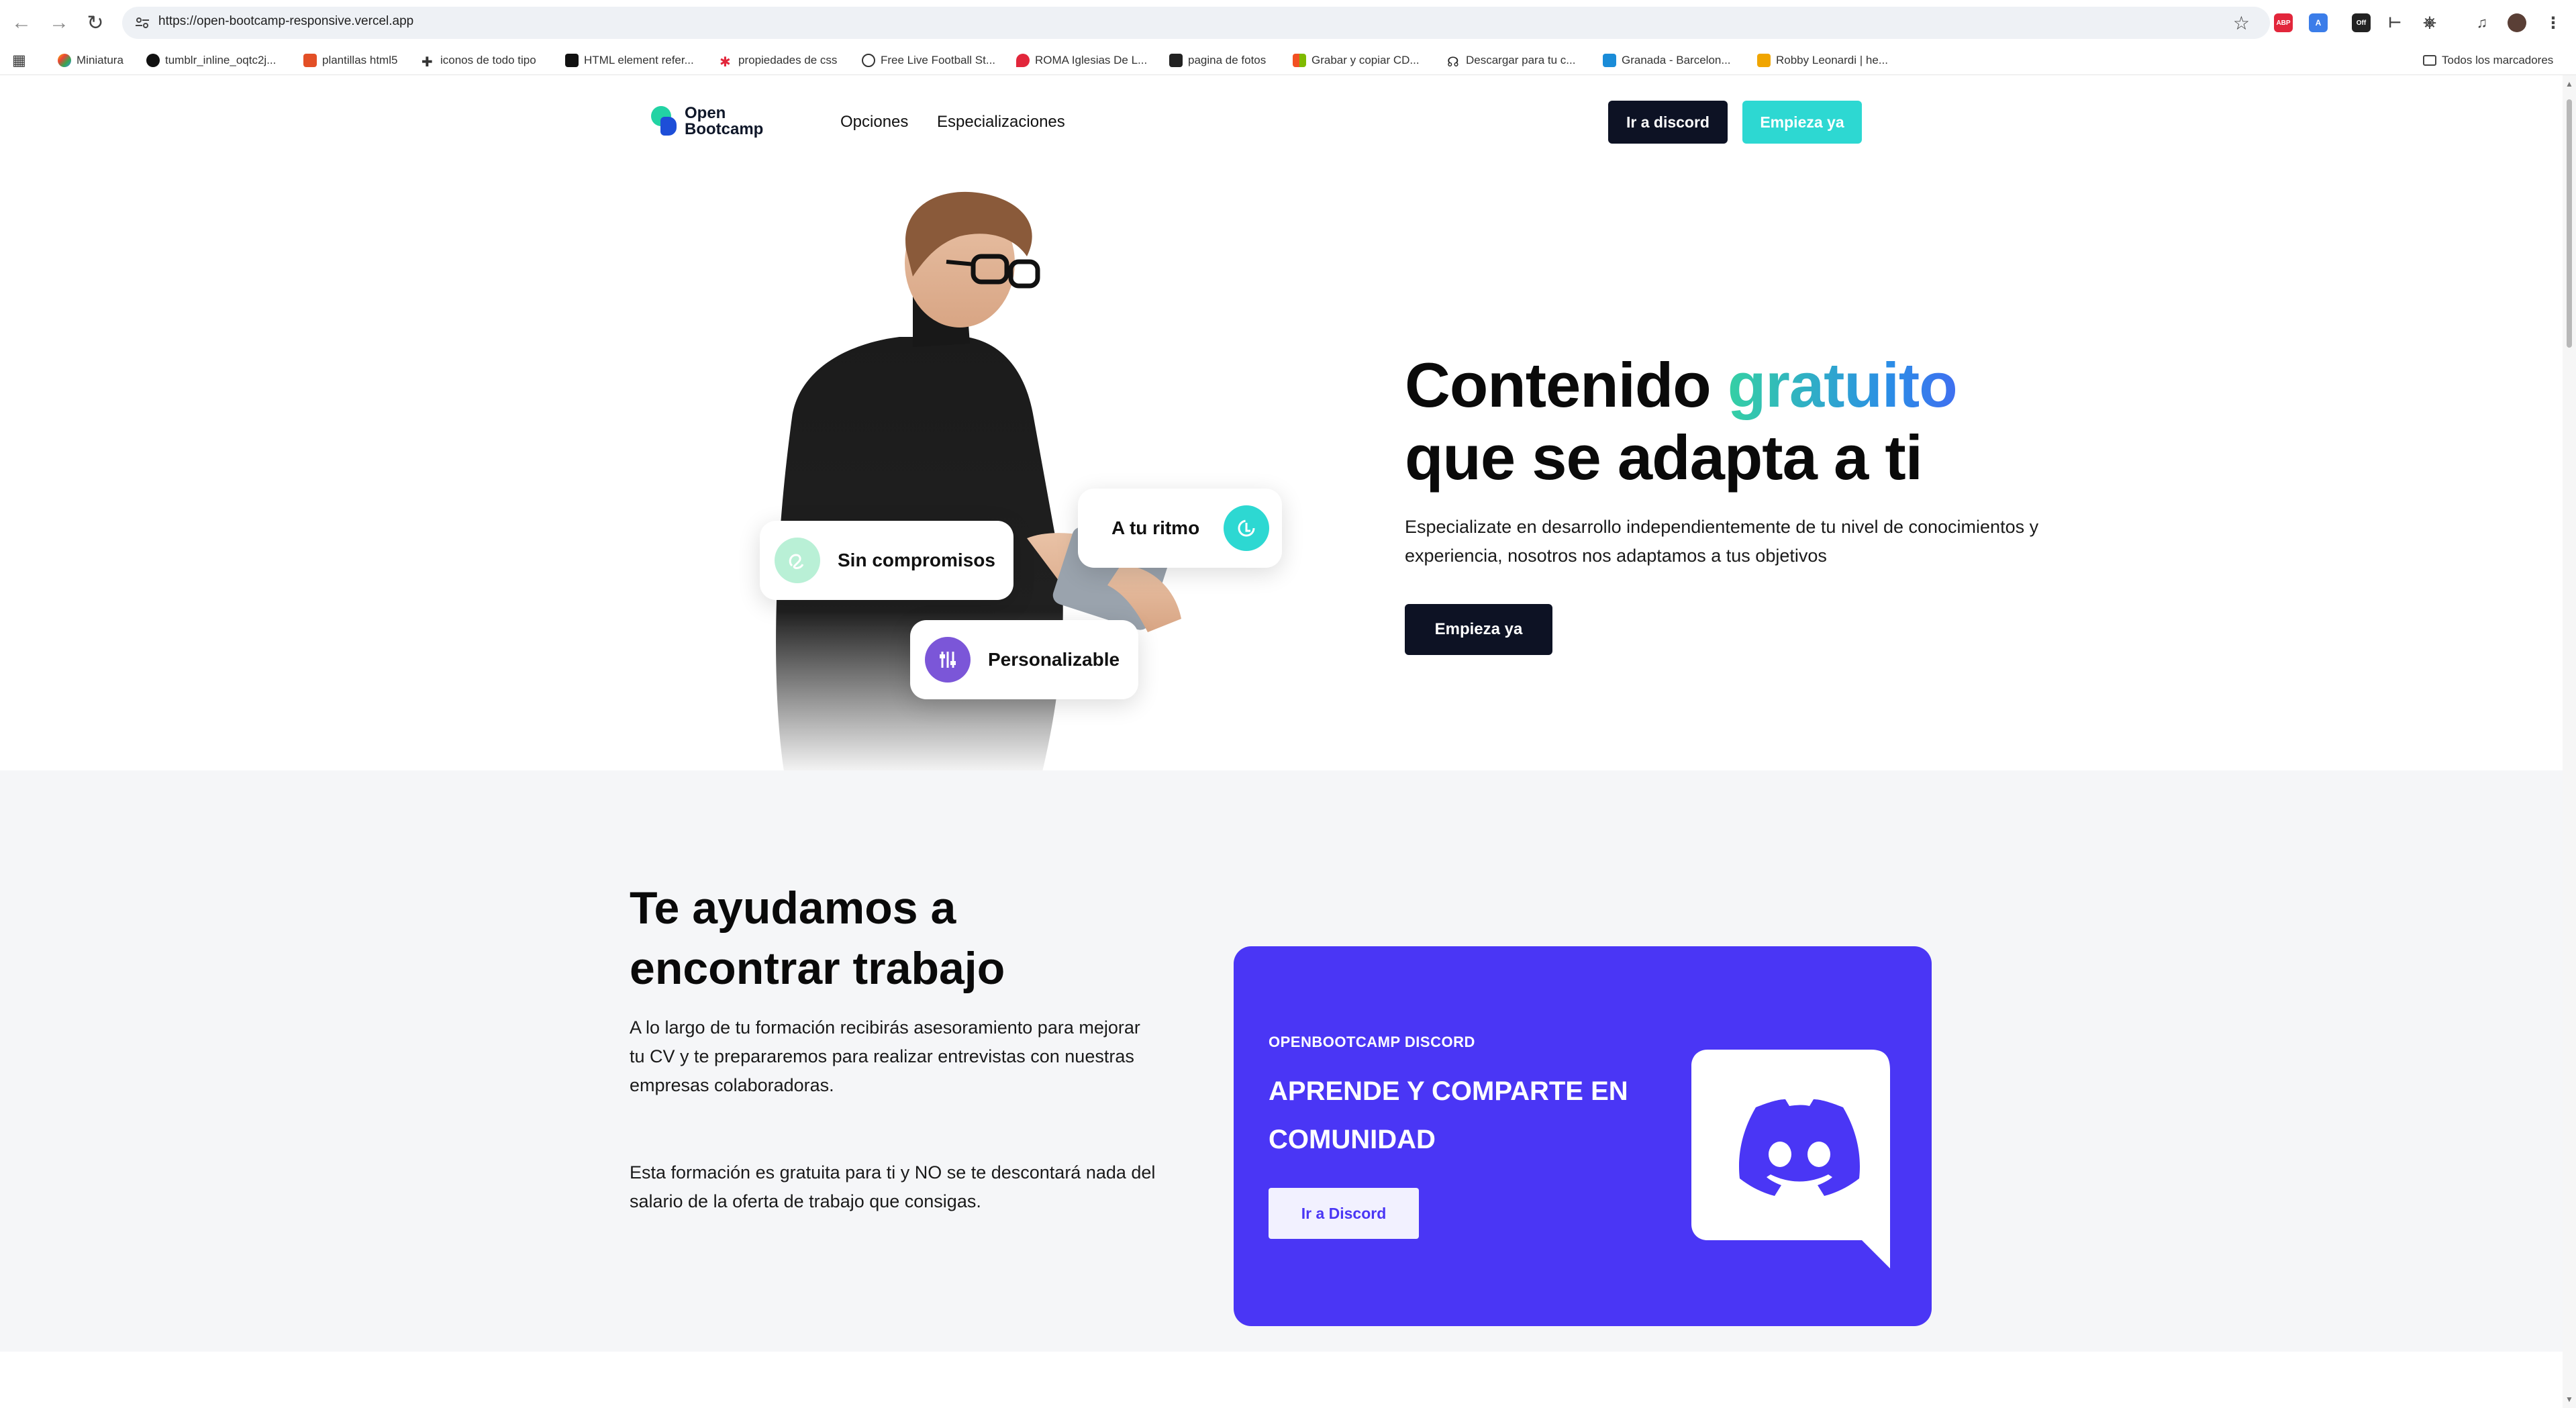 The width and height of the screenshot is (2576, 1408). I want to click on mdn-icon, so click(572, 60).